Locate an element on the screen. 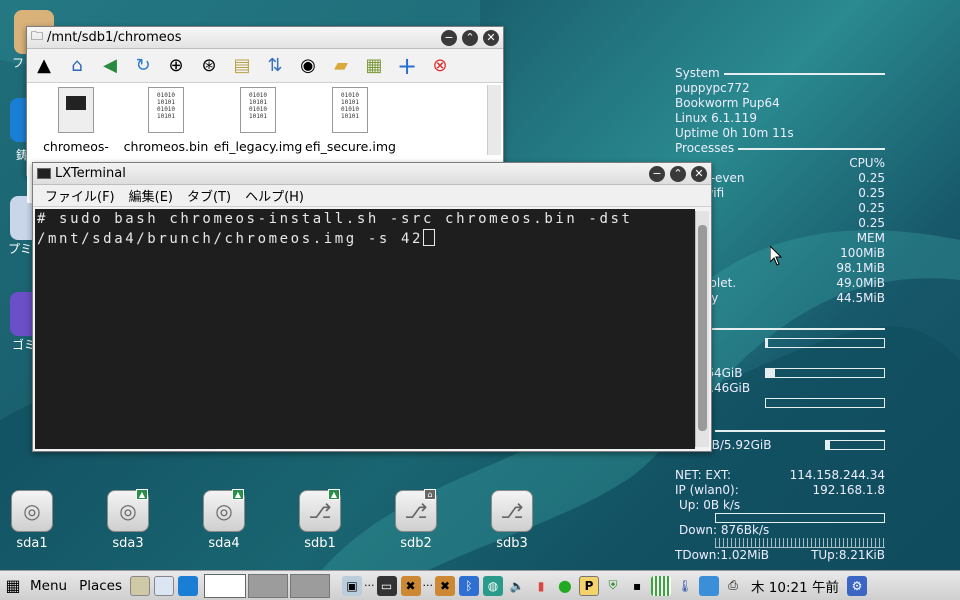 The width and height of the screenshot is (960, 600). bluetooth-icon: ᛒ is located at coordinates (469, 585).